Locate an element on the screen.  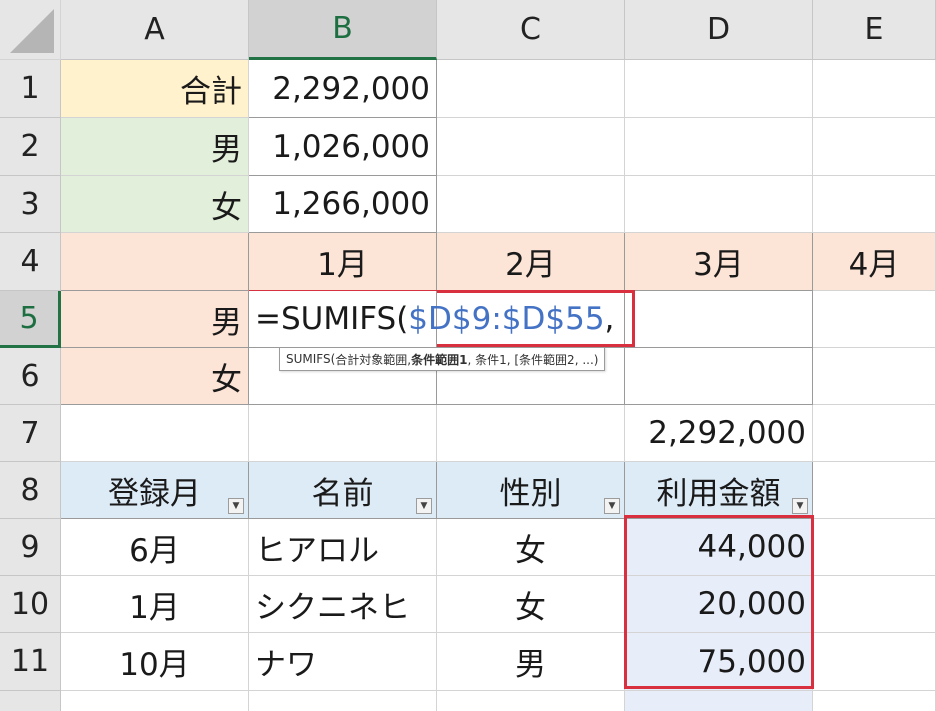
column-header-c: C is located at coordinates (531, 30).